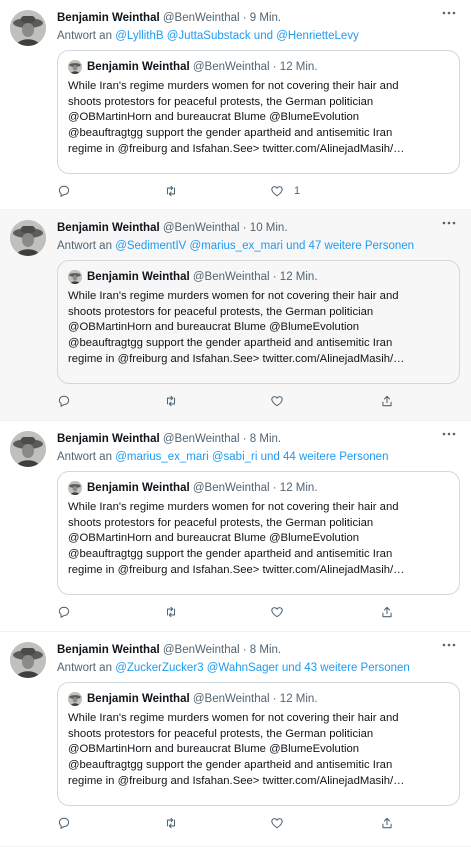  What do you see at coordinates (249, 18) in the screenshot?
I see `tweet-header: Benjamin Weinthal @BenWeinthal · 9 Min.` at bounding box center [249, 18].